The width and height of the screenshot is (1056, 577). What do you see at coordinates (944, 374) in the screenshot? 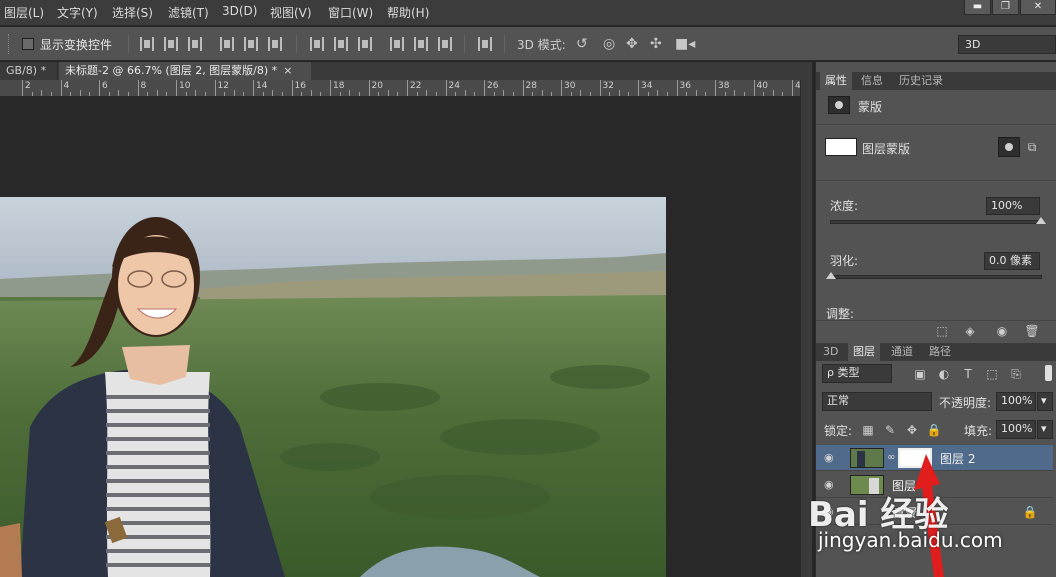
I see `filter-adjust-icon: ◐` at bounding box center [944, 374].